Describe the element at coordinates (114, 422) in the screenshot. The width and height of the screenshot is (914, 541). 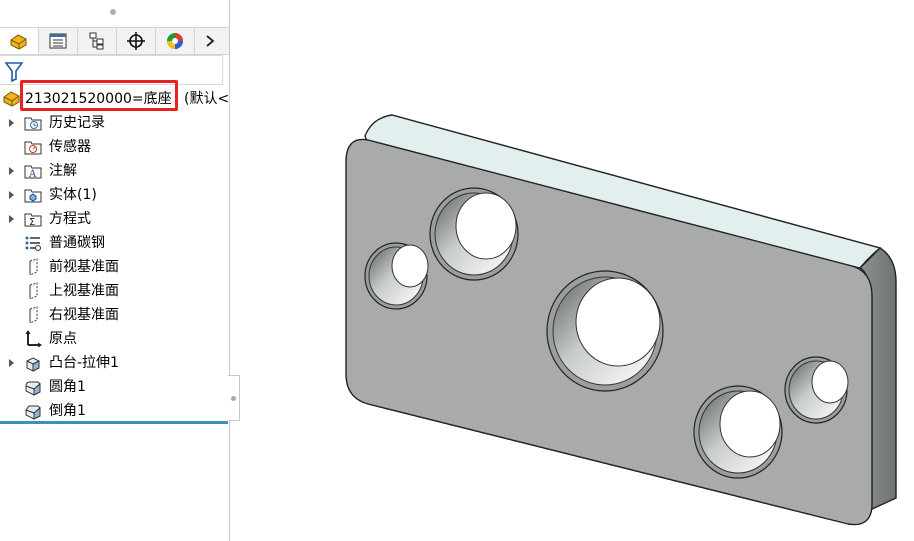
I see `rollback-bar` at that location.